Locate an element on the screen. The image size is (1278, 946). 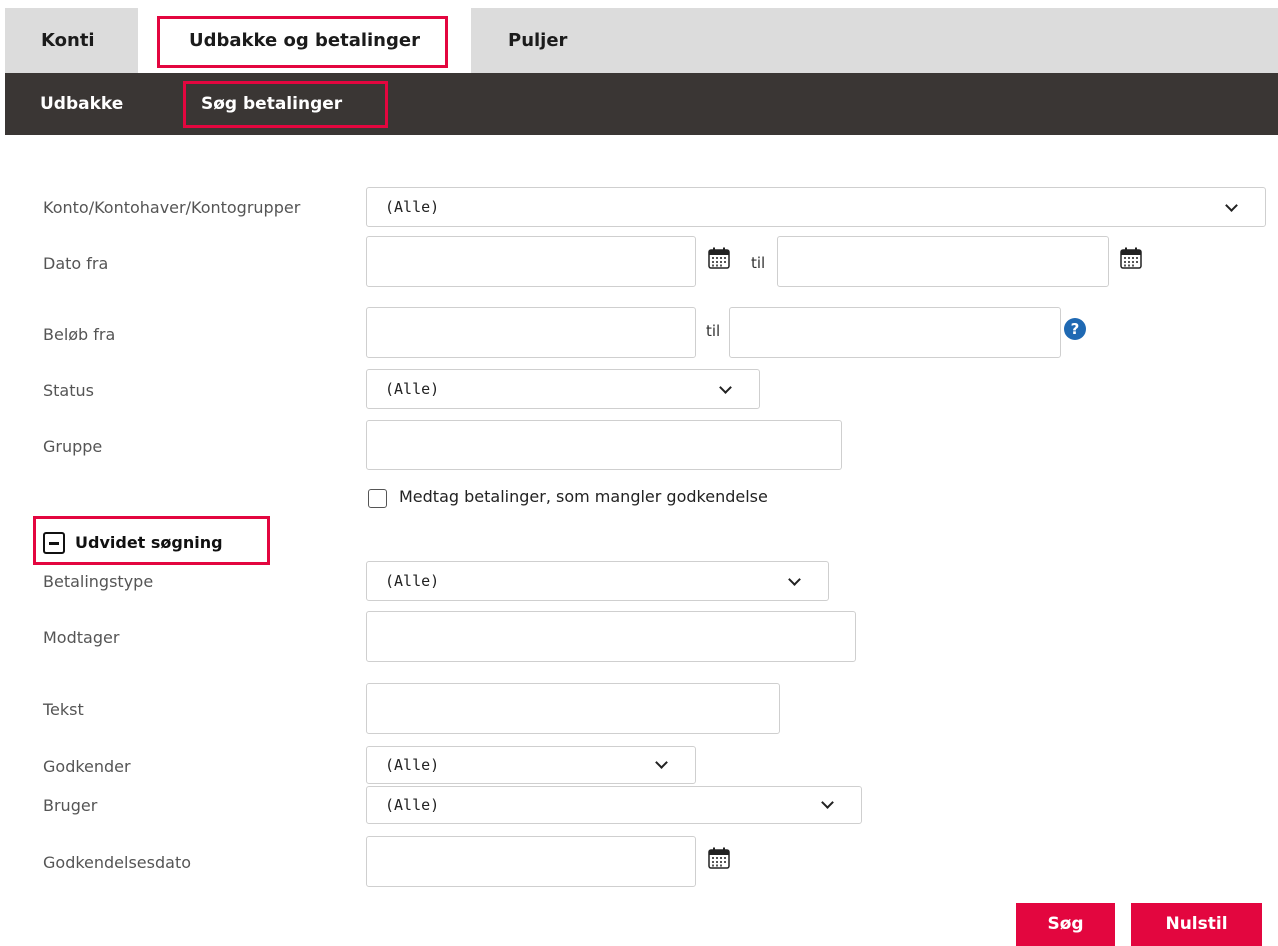
godkendelsesdato-input is located at coordinates (531, 861).